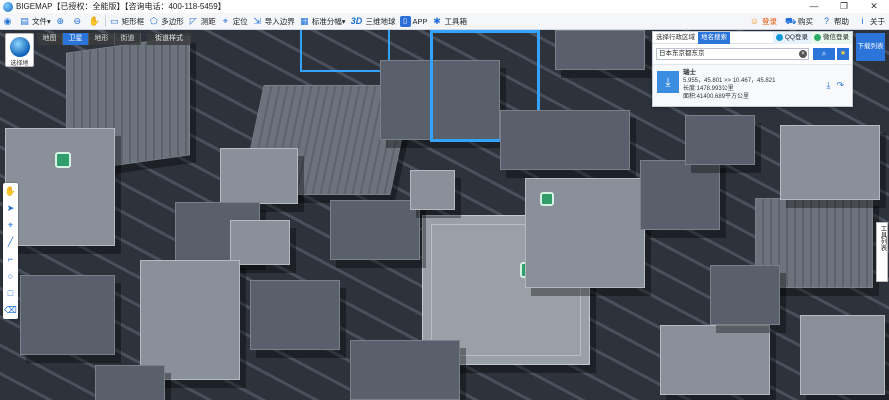  Describe the element at coordinates (10, 242) in the screenshot. I see `line-icon: ╱` at that location.